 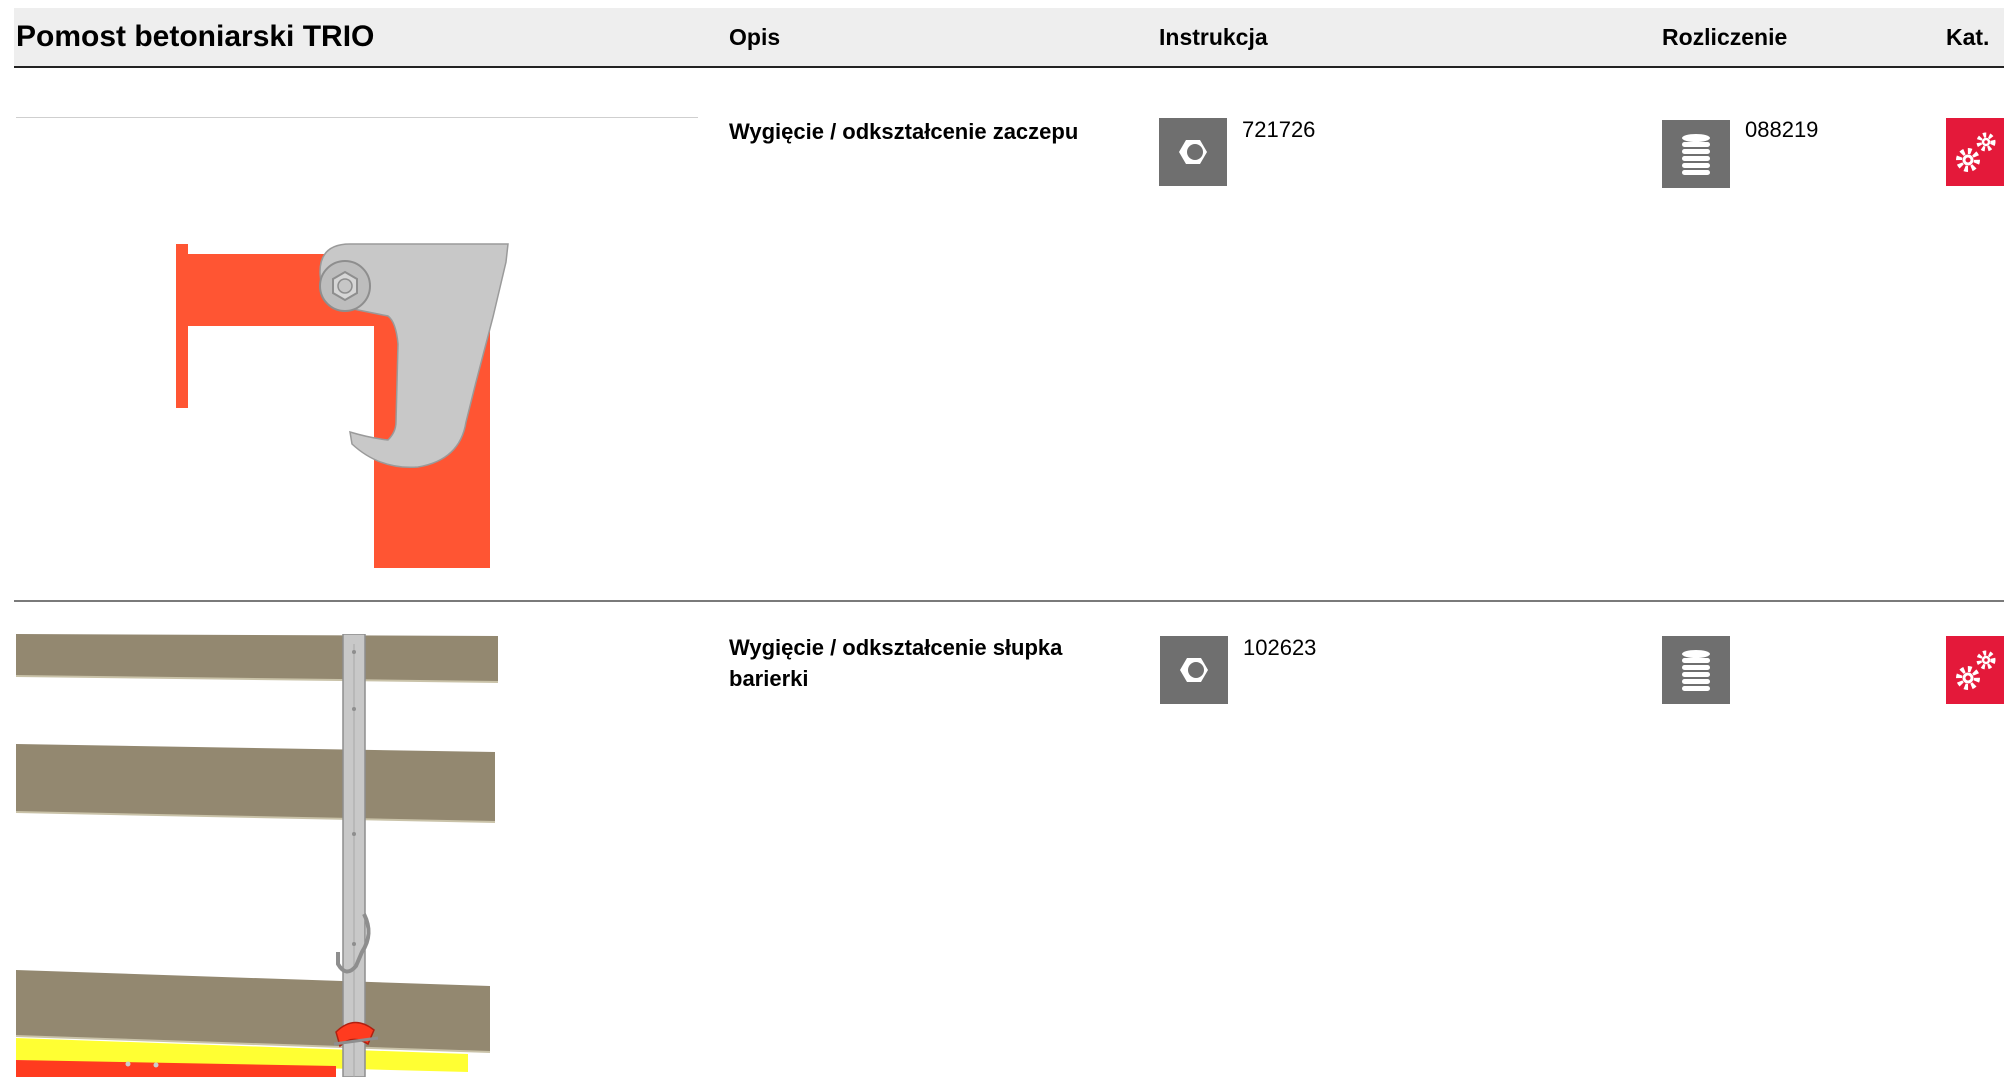 I want to click on page-title: Pomost betoniarski TRIO, so click(x=195, y=36).